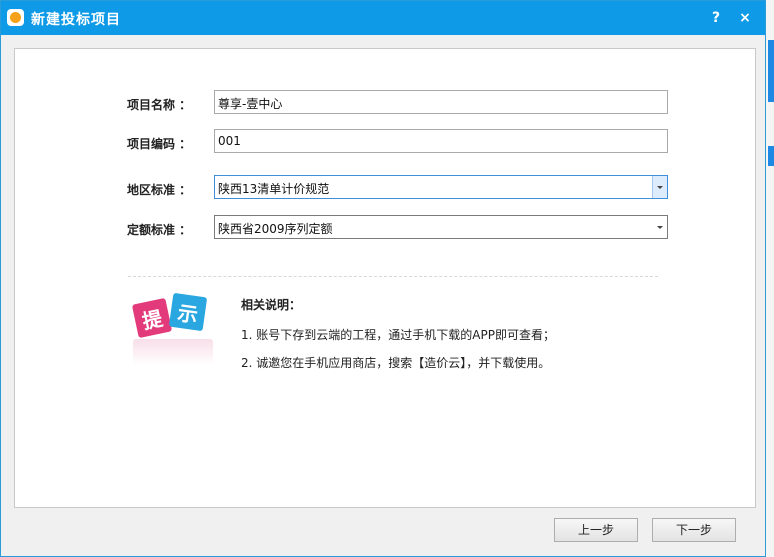 Image resolution: width=774 pixels, height=557 pixels. What do you see at coordinates (159, 144) in the screenshot?
I see `project-code-label: 项目编码 ：` at bounding box center [159, 144].